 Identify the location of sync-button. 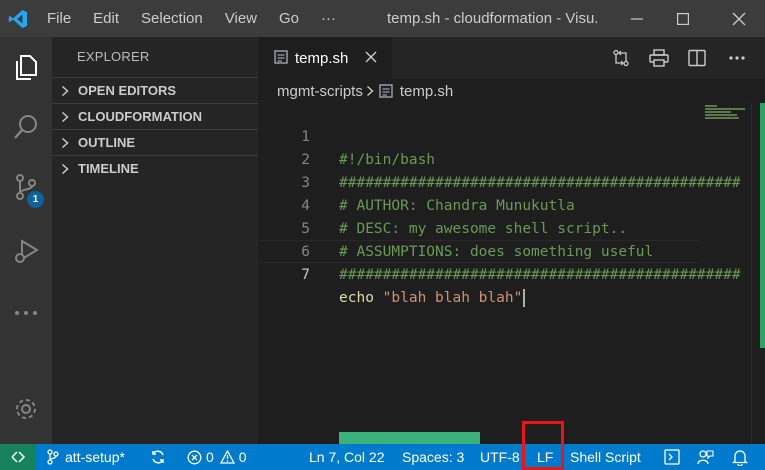
(161, 457).